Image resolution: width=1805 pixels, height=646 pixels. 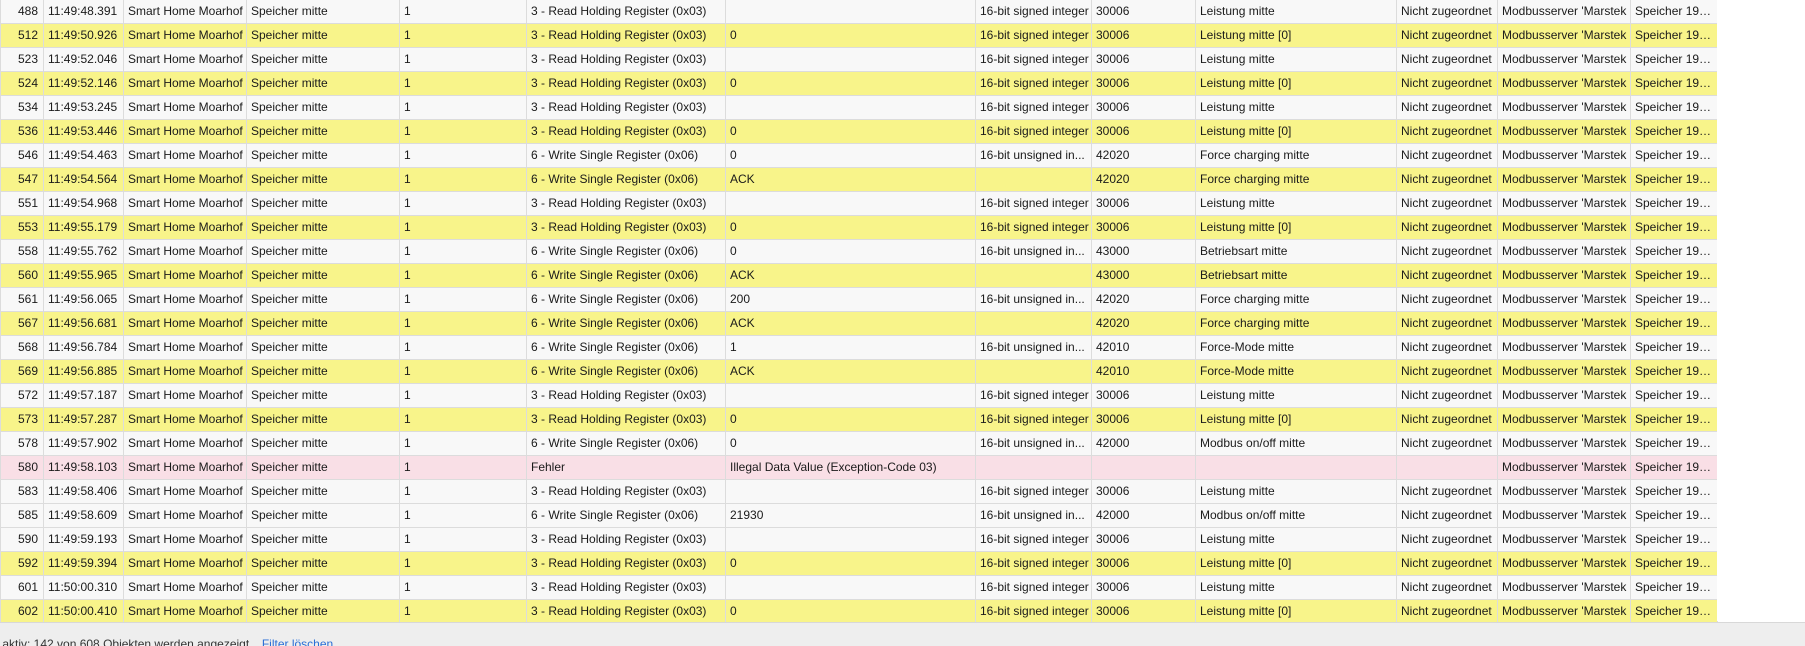 What do you see at coordinates (22, 155) in the screenshot?
I see `cell-row-id: 546` at bounding box center [22, 155].